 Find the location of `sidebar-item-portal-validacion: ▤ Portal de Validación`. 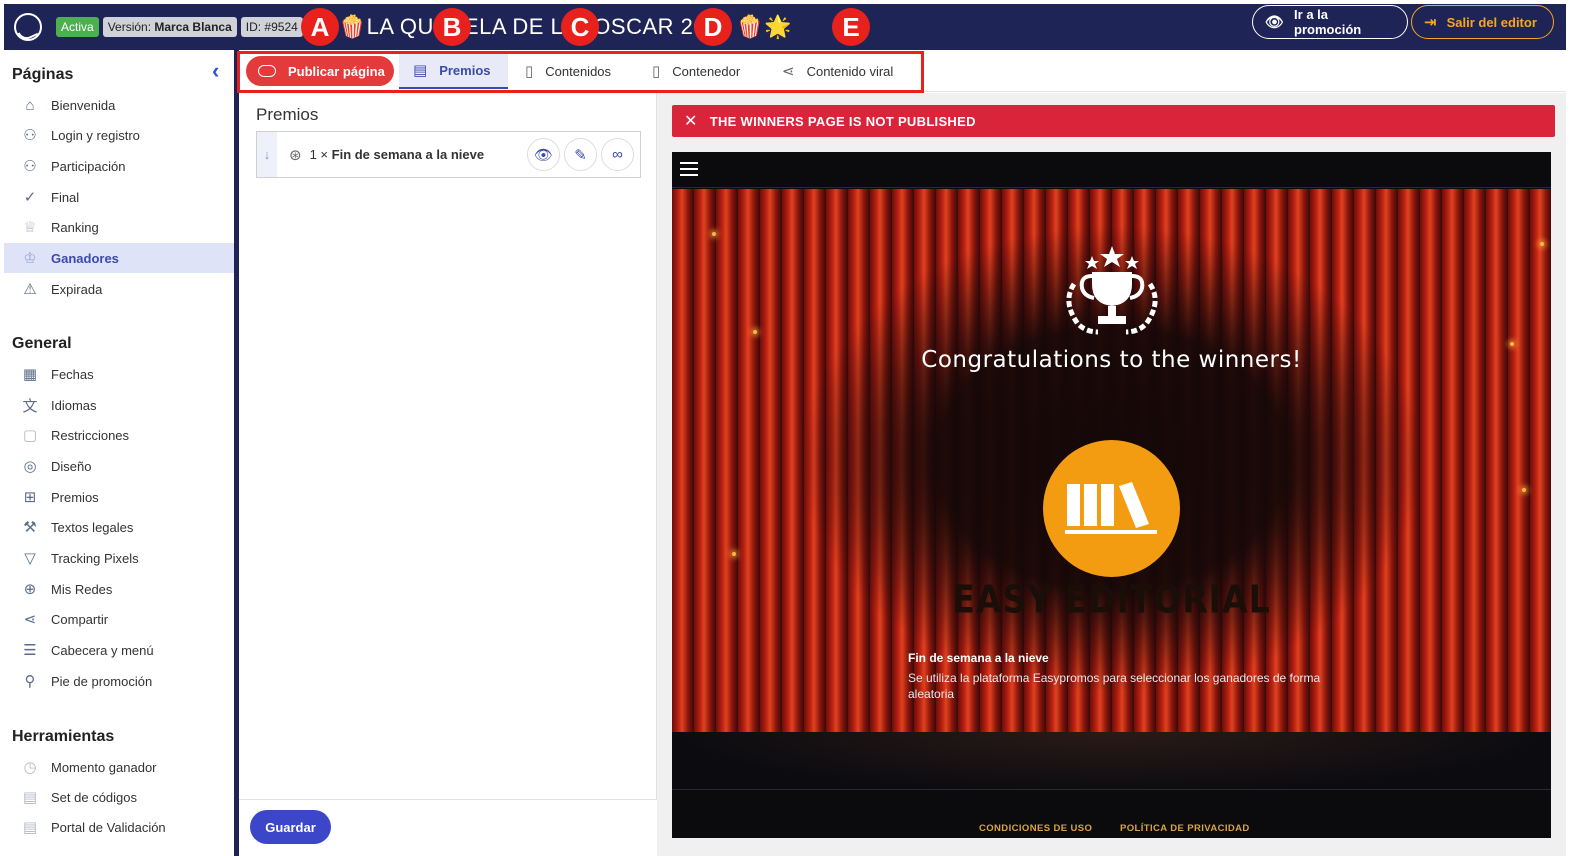

sidebar-item-portal-validacion: ▤ Portal de Validación is located at coordinates (119, 827).